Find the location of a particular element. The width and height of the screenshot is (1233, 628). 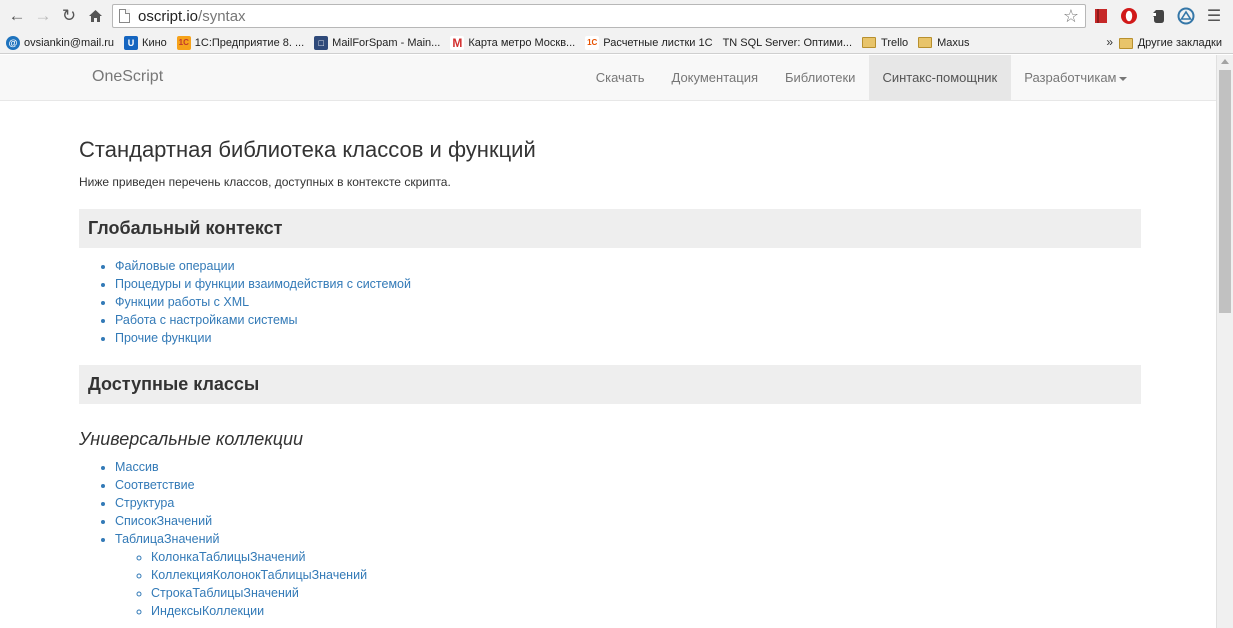

scroll-up-arrow-icon is located at coordinates (1225, 61).